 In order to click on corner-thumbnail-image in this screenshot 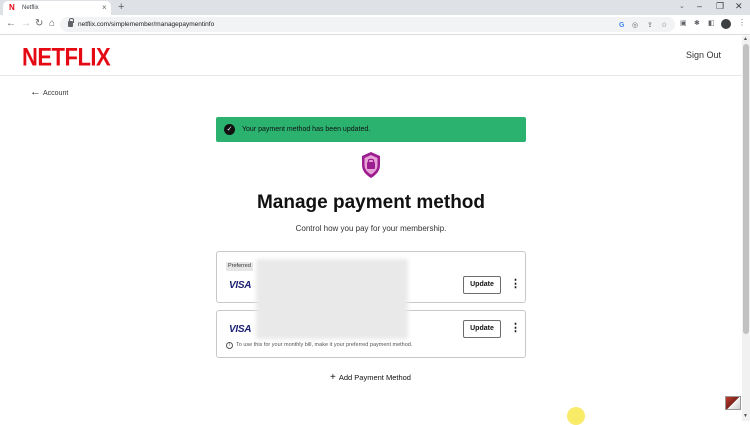, I will do `click(733, 403)`.